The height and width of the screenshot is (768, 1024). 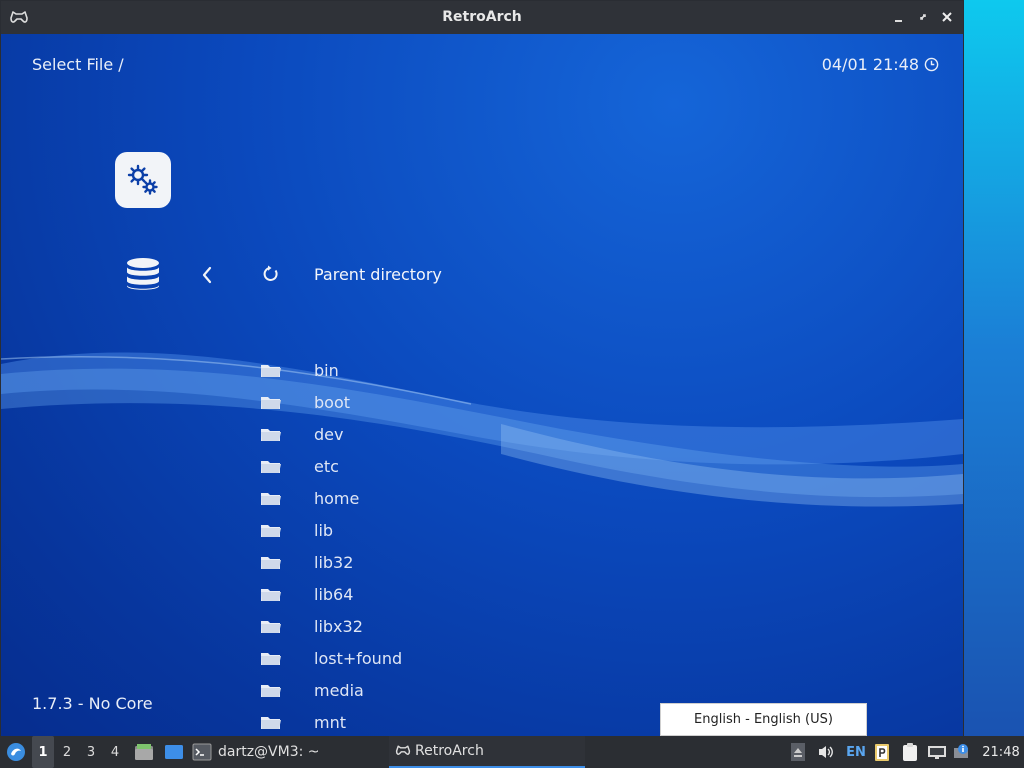 I want to click on show-desktop-button, so click(x=174, y=752).